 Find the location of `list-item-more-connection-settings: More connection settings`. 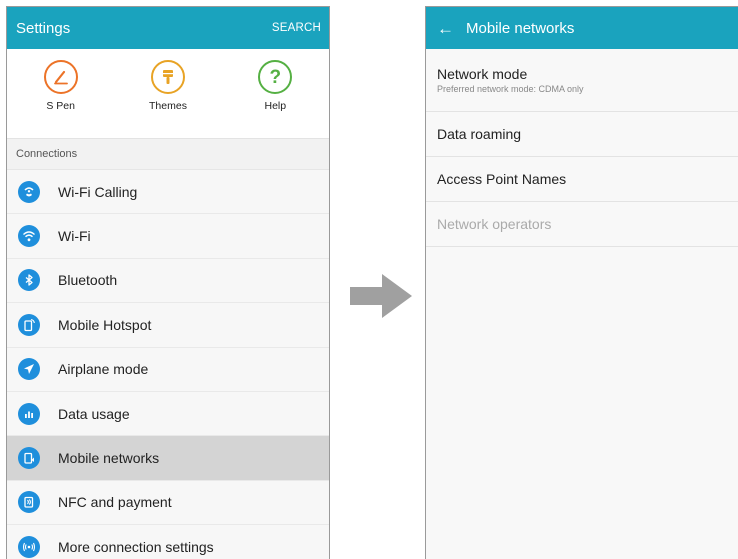

list-item-more-connection-settings: More connection settings is located at coordinates (168, 542).